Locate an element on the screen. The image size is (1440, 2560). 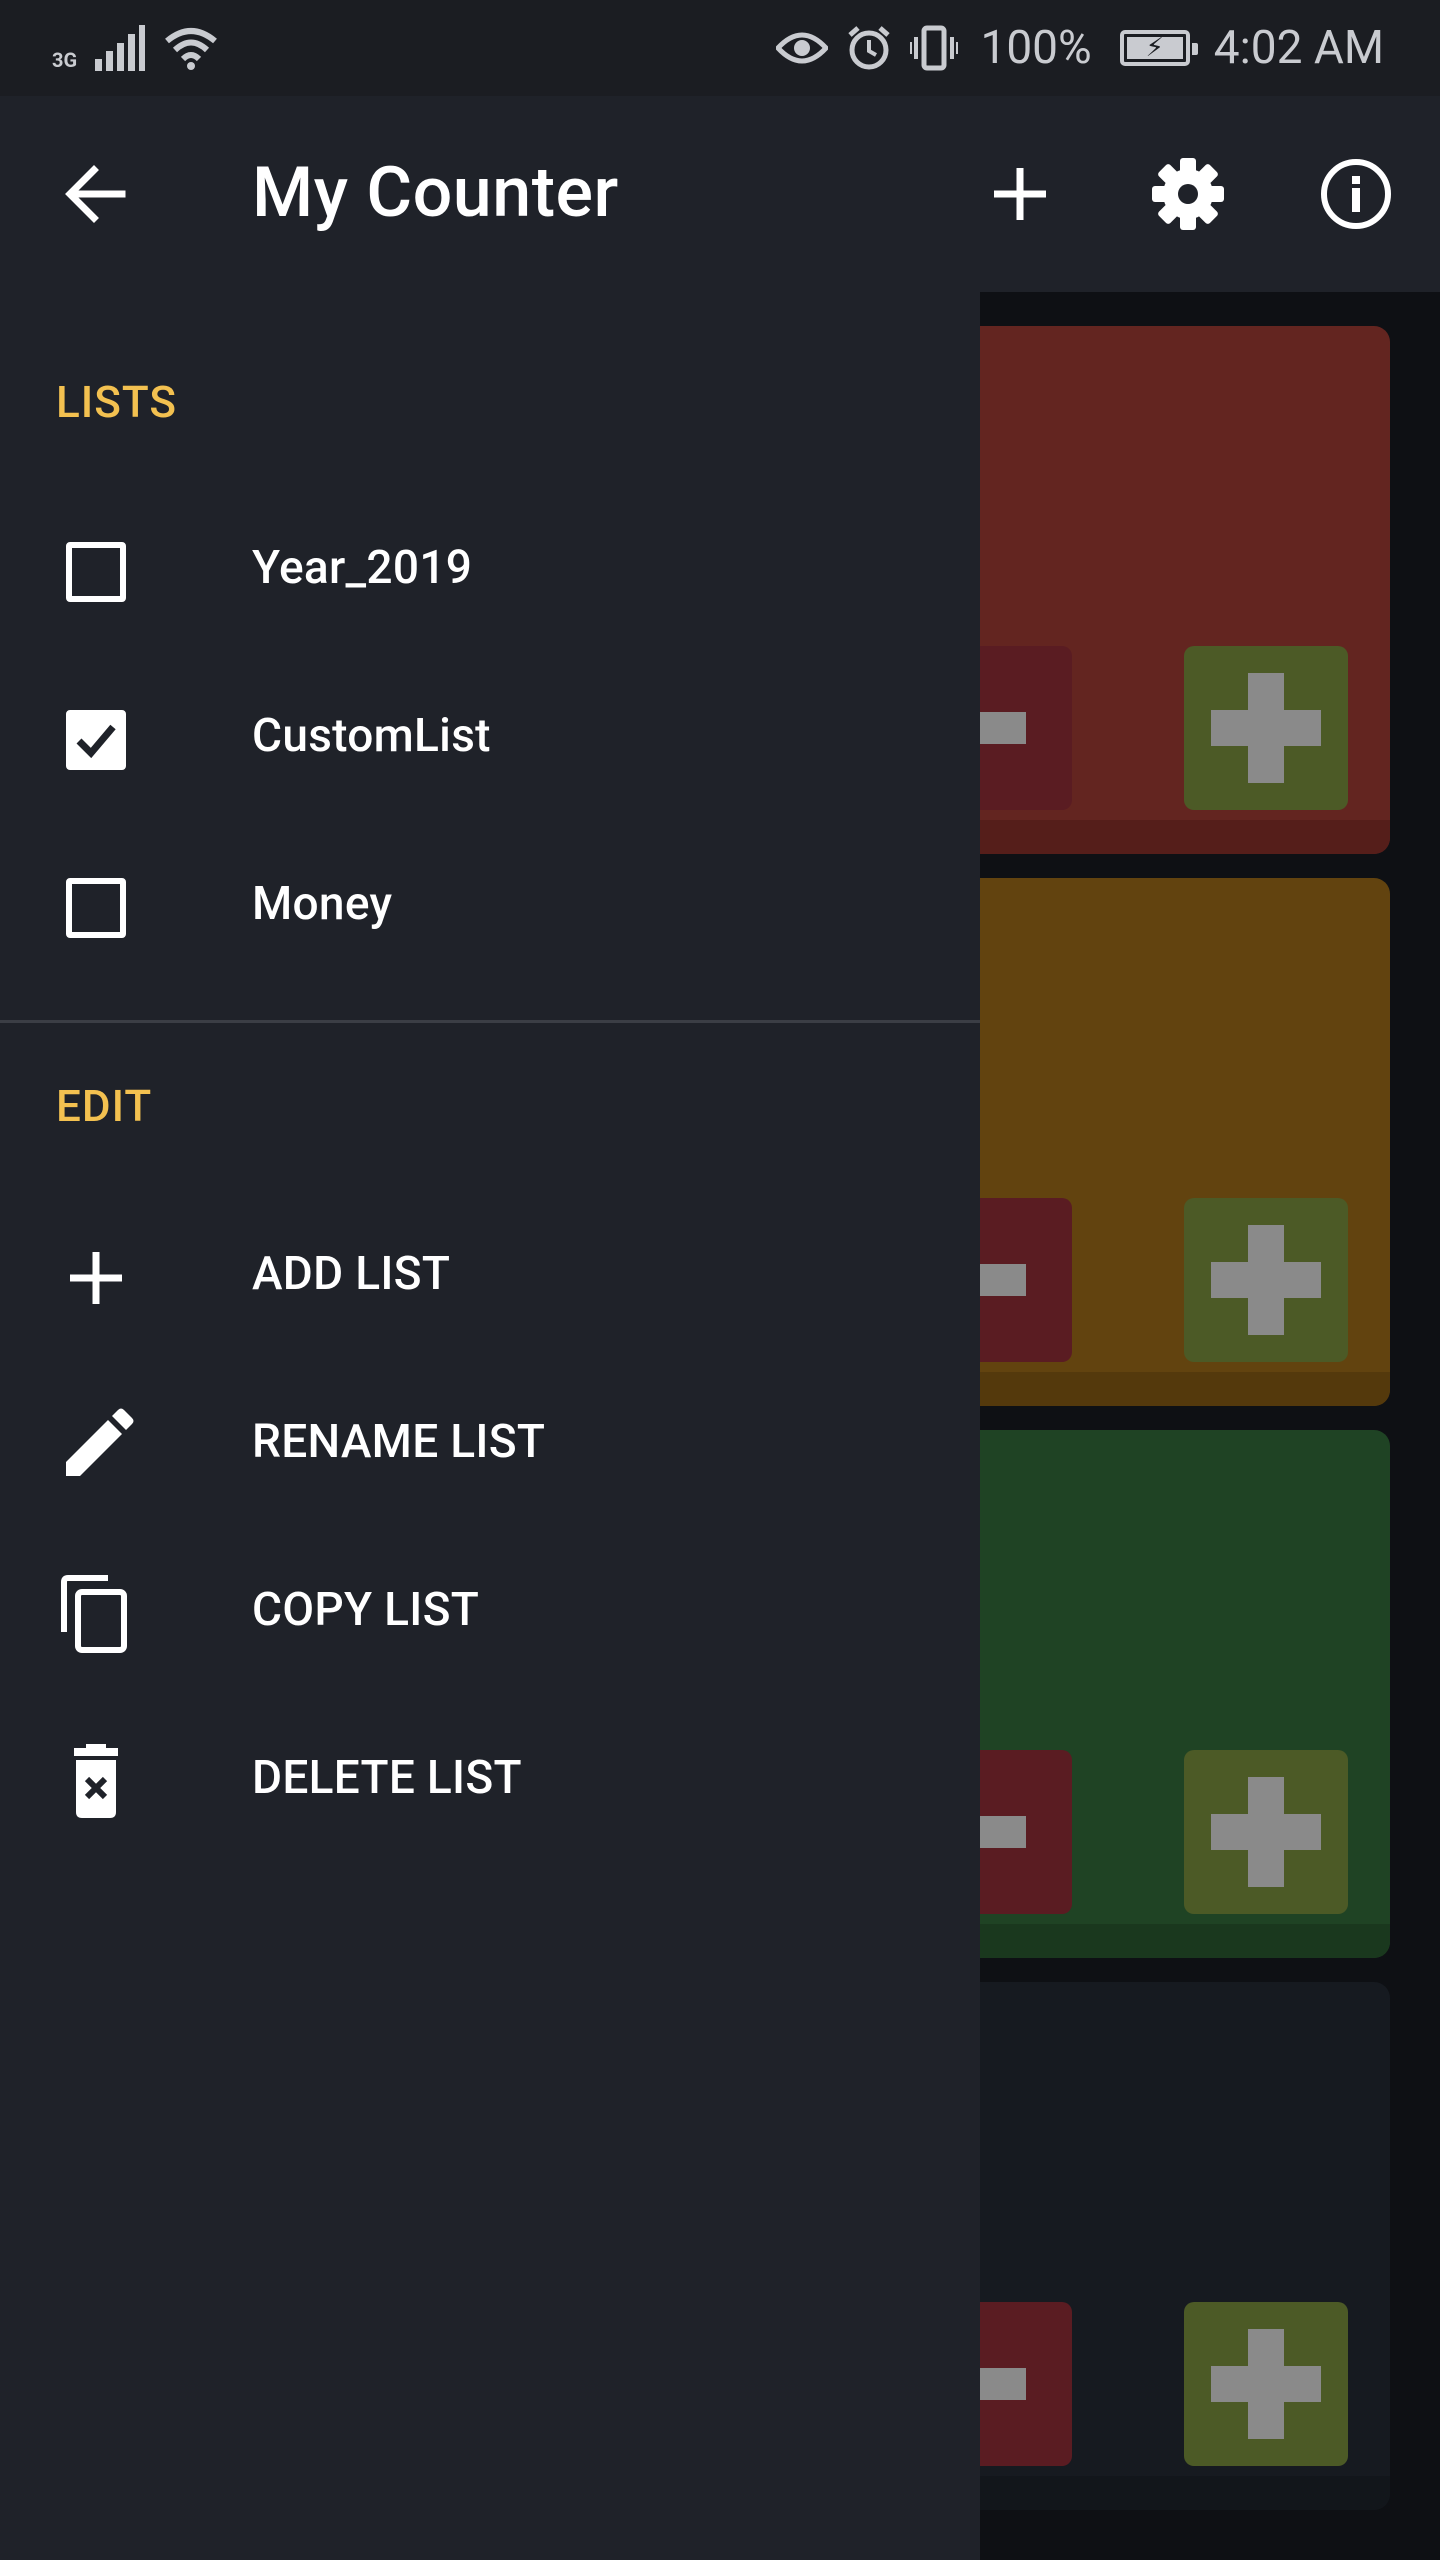
add-list-label: ADD LIST is located at coordinates (351, 1274).